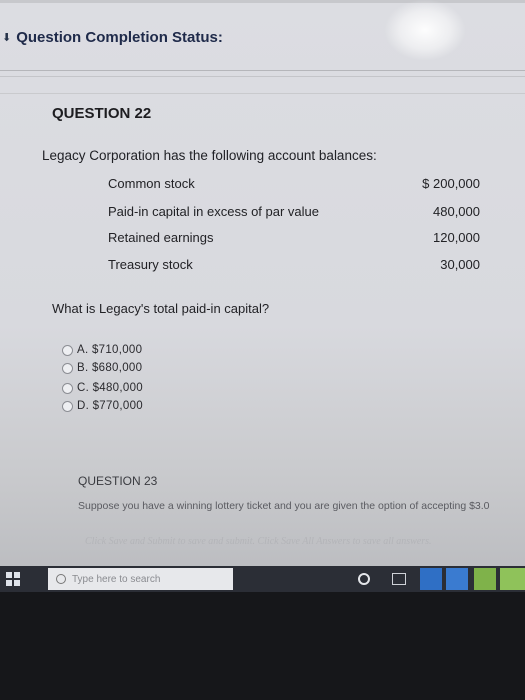 The width and height of the screenshot is (525, 700). I want to click on question-completion-status: ⬇︎ Question Completion Status:, so click(112, 37).